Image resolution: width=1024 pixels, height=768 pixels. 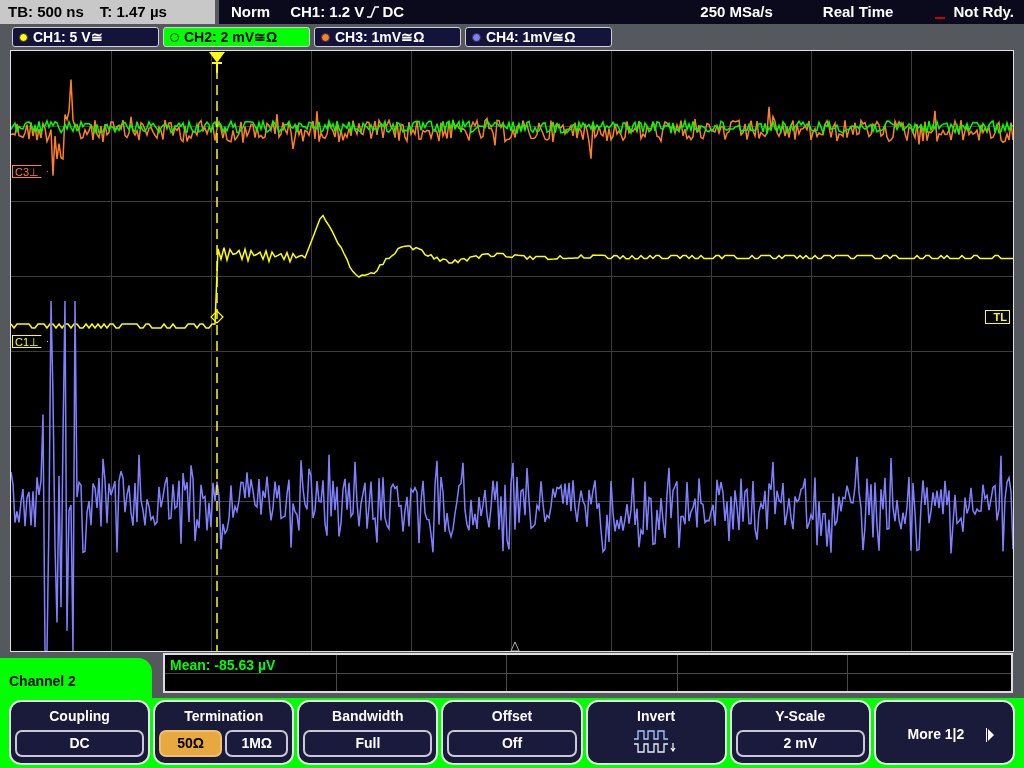 What do you see at coordinates (736, 11) in the screenshot?
I see `sample-rate: 250 MSa/s` at bounding box center [736, 11].